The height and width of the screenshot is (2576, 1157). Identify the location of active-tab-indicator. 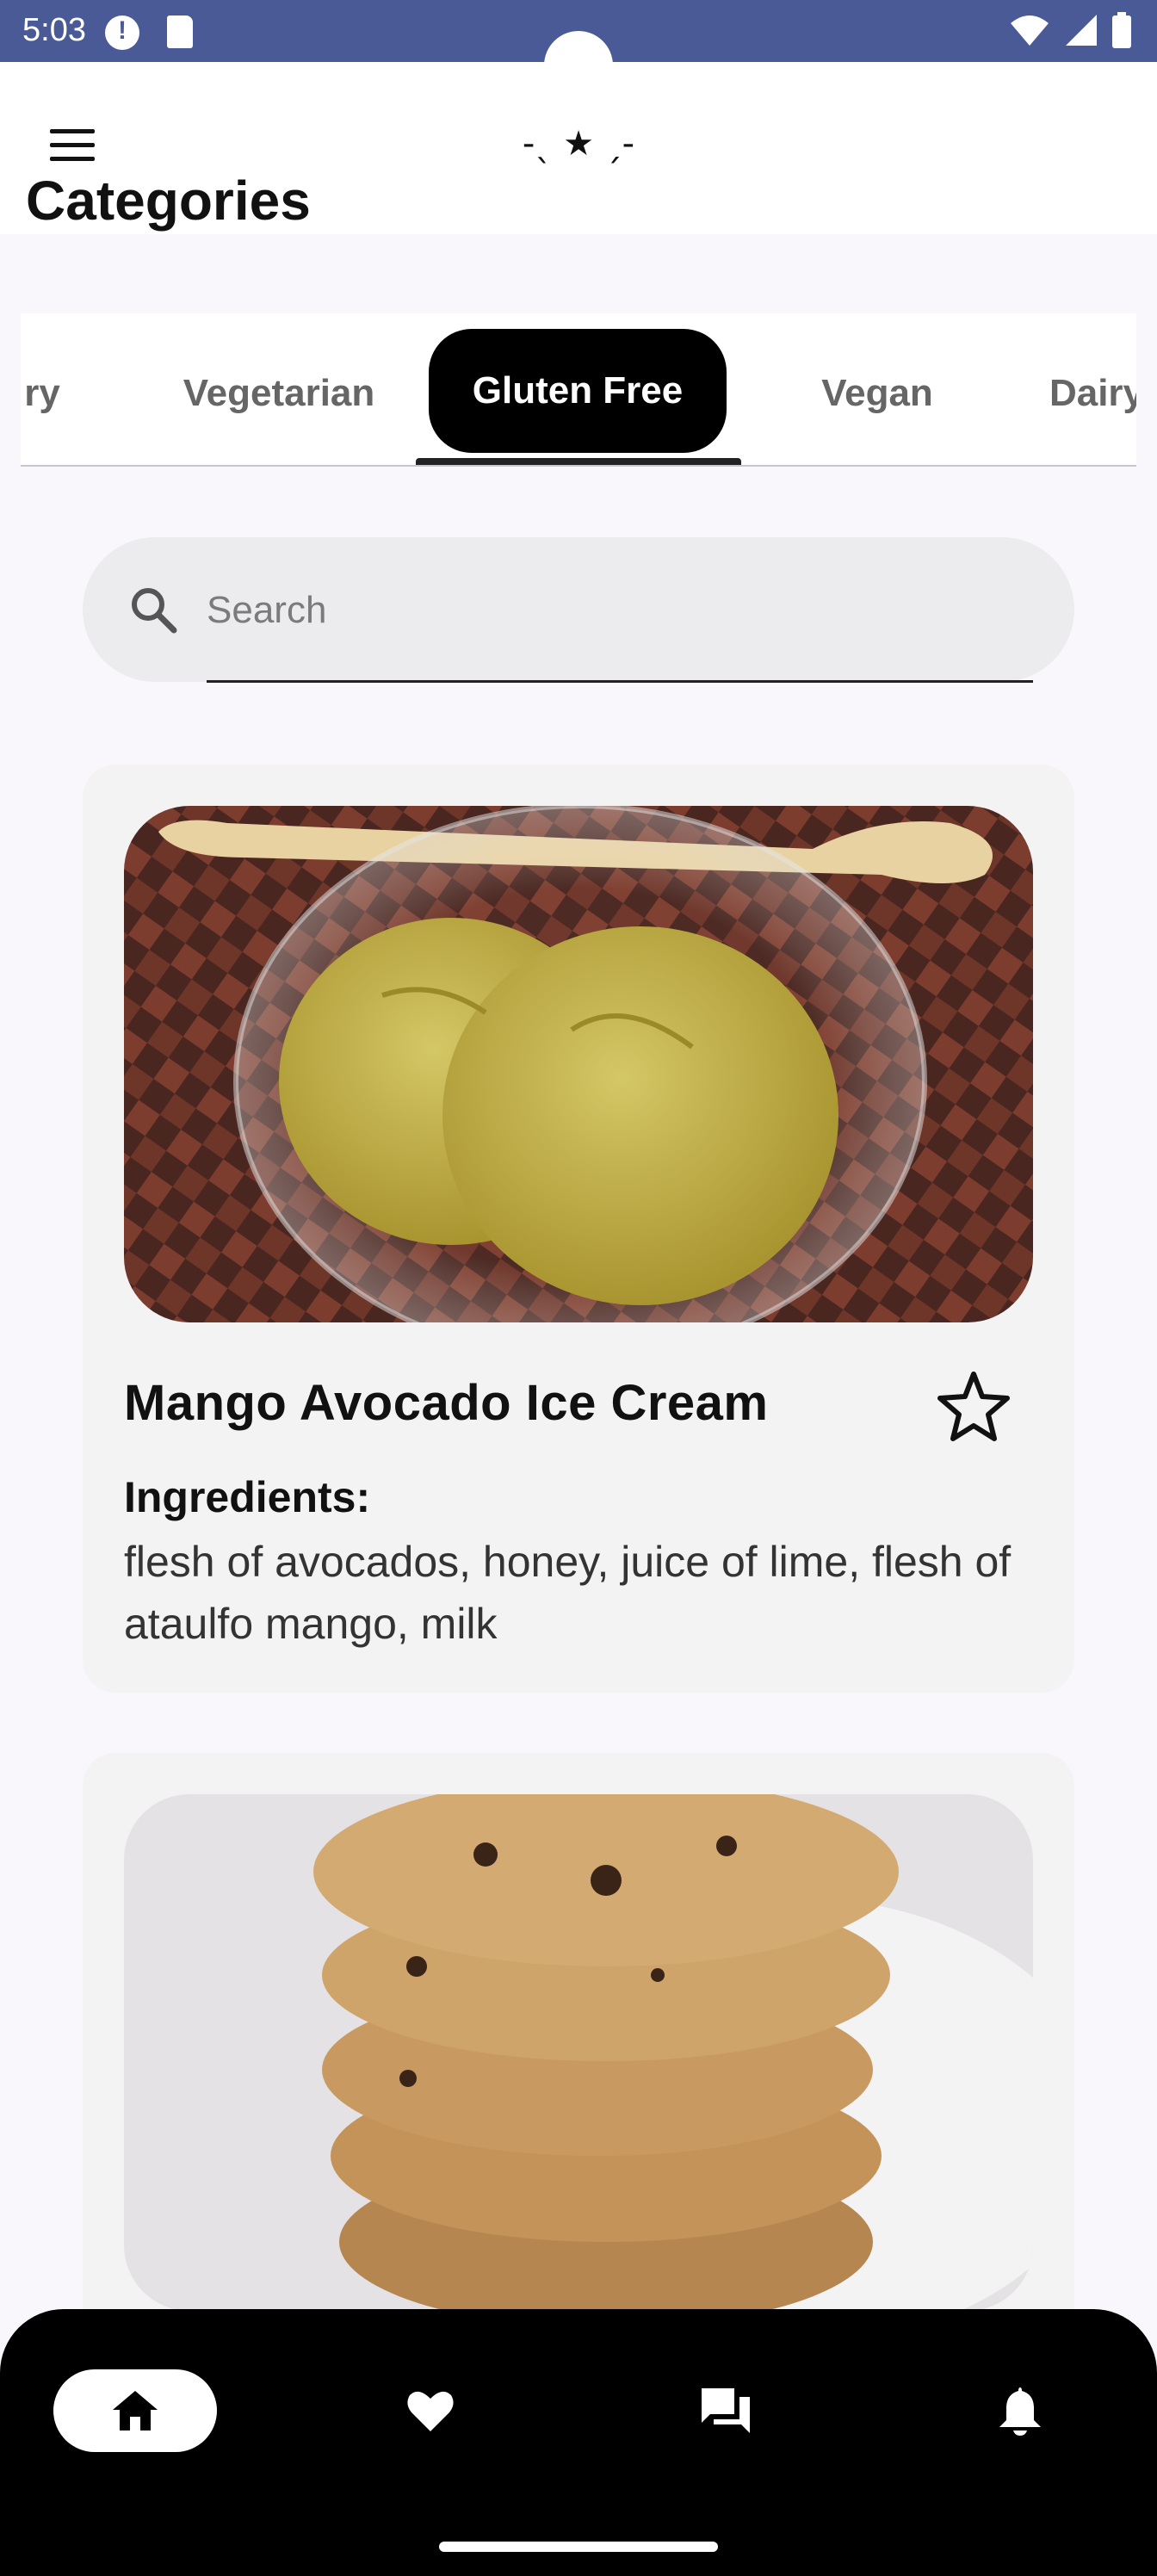
(579, 462).